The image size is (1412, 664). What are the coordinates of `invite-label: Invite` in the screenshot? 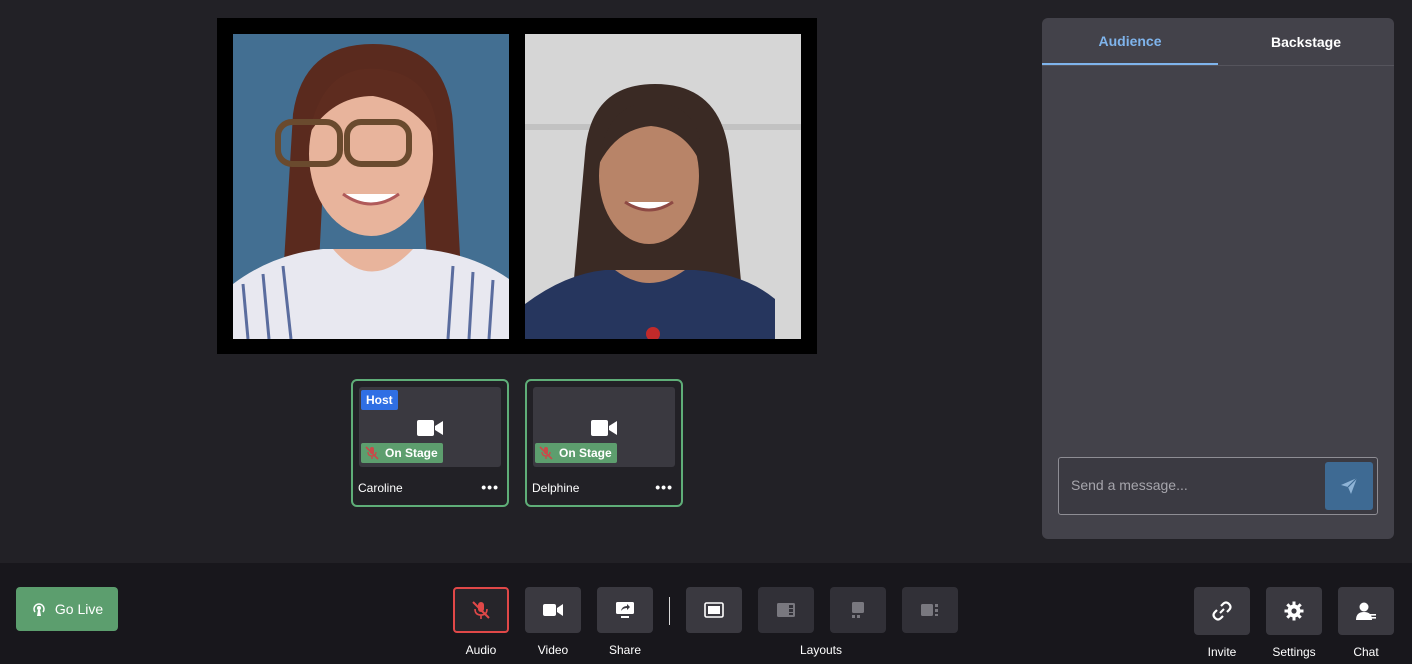 It's located at (1222, 652).